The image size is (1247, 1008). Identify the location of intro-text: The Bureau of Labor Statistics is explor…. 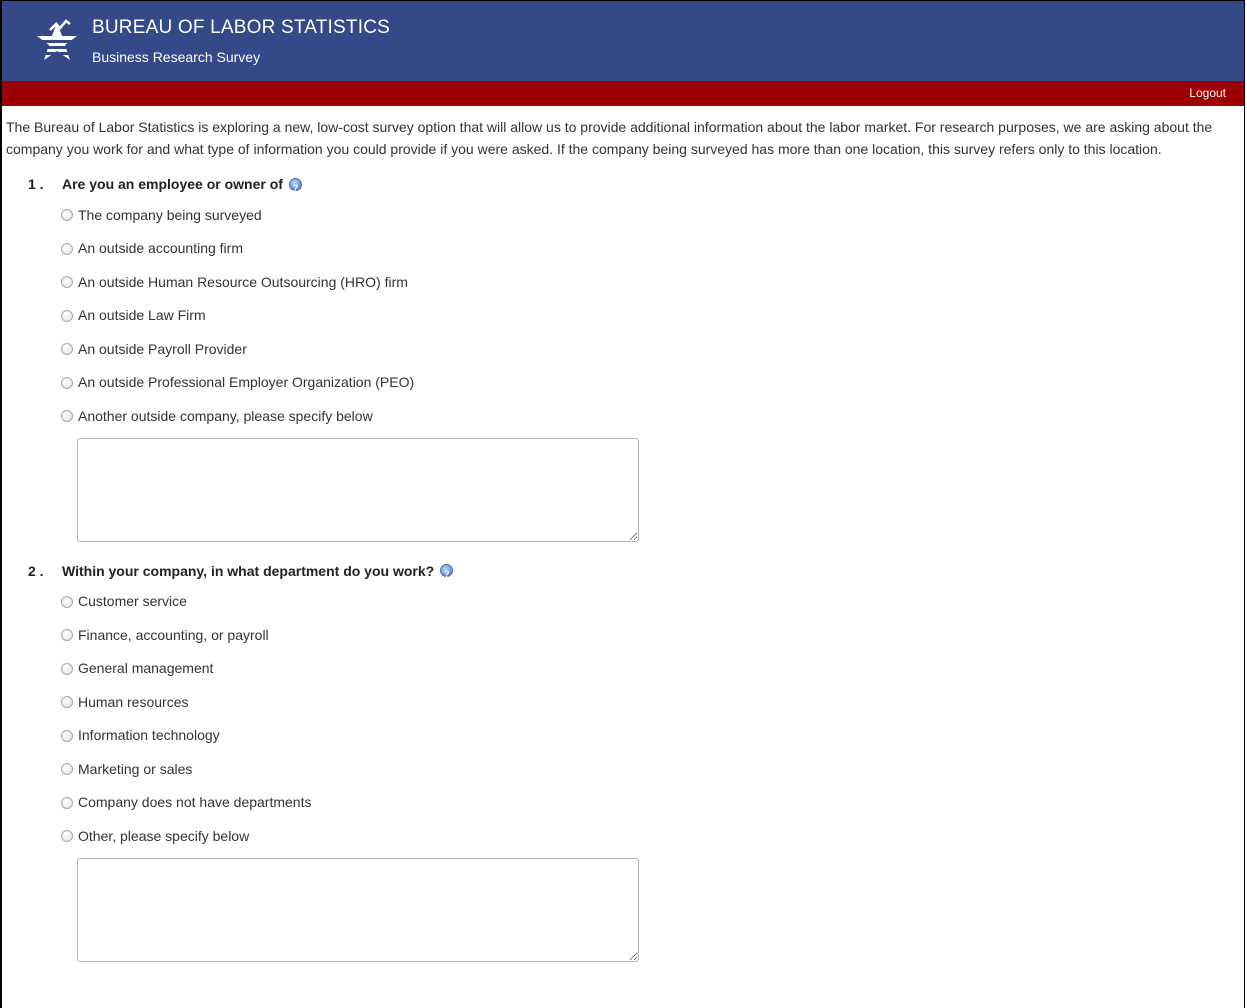
(609, 138).